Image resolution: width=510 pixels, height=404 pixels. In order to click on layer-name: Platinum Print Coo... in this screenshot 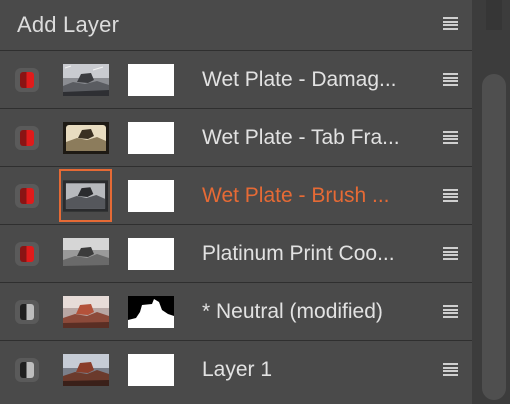, I will do `click(298, 253)`.